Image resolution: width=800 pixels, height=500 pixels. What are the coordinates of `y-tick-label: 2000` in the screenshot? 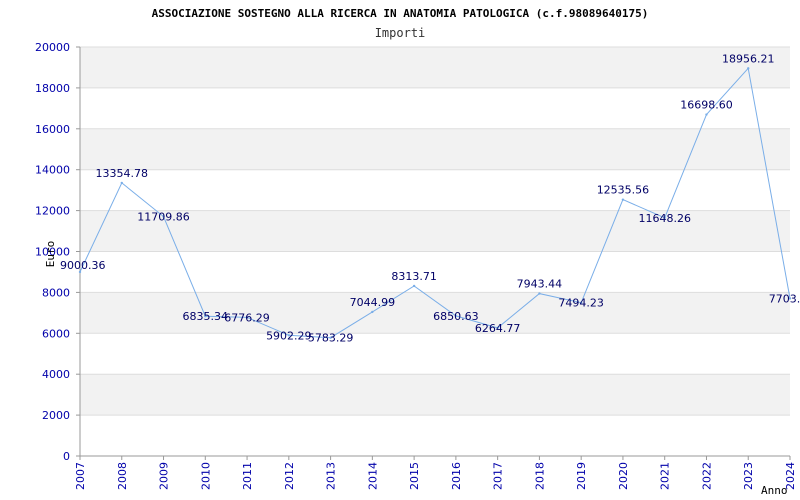 It's located at (56, 415).